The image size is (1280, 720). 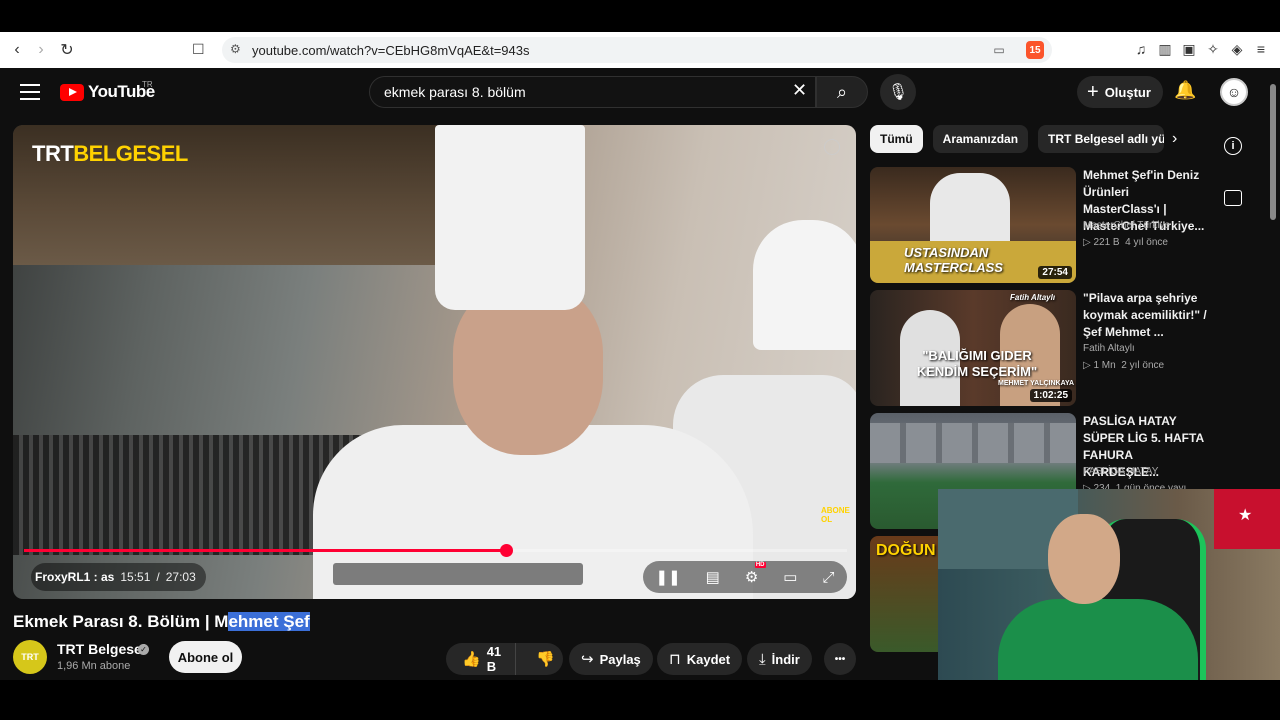 What do you see at coordinates (17, 50) in the screenshot?
I see `back-icon: ‹` at bounding box center [17, 50].